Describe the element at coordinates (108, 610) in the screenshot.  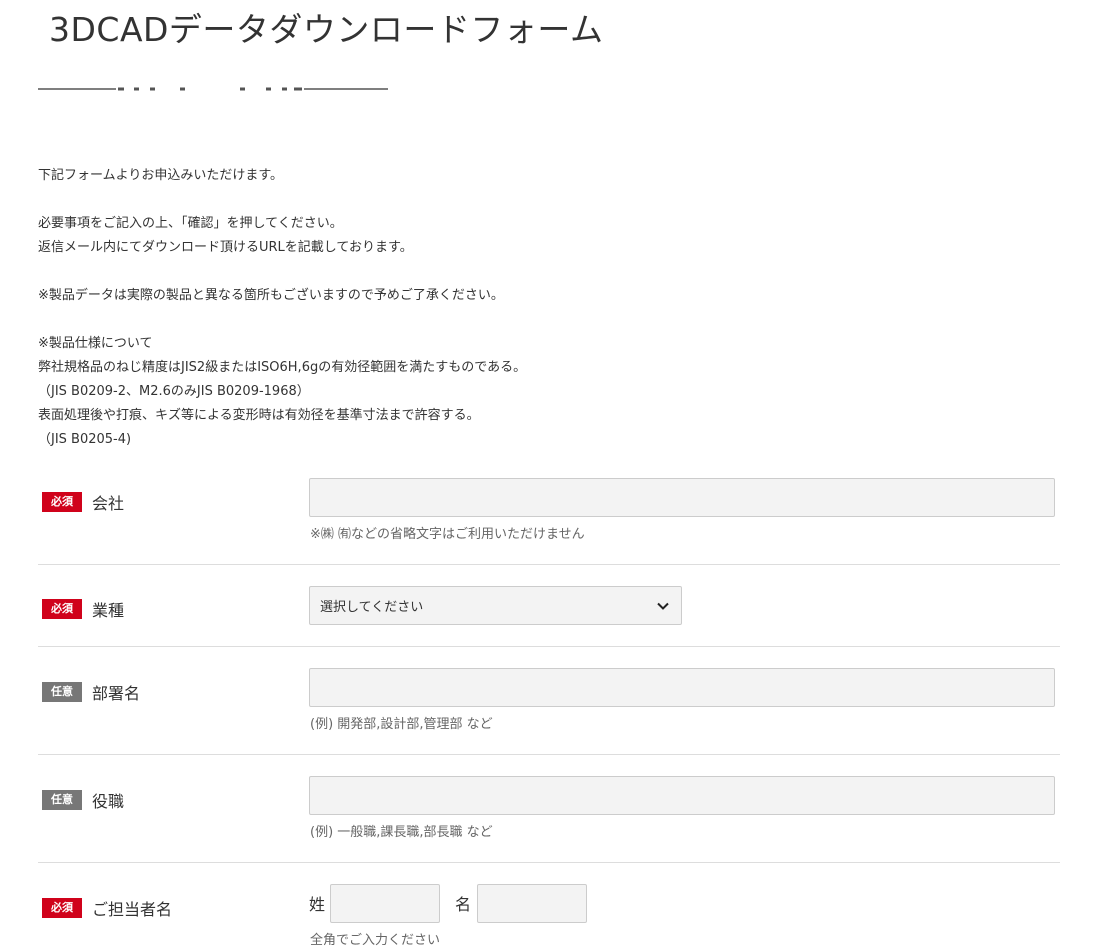
I see `industry-label: 業種` at that location.